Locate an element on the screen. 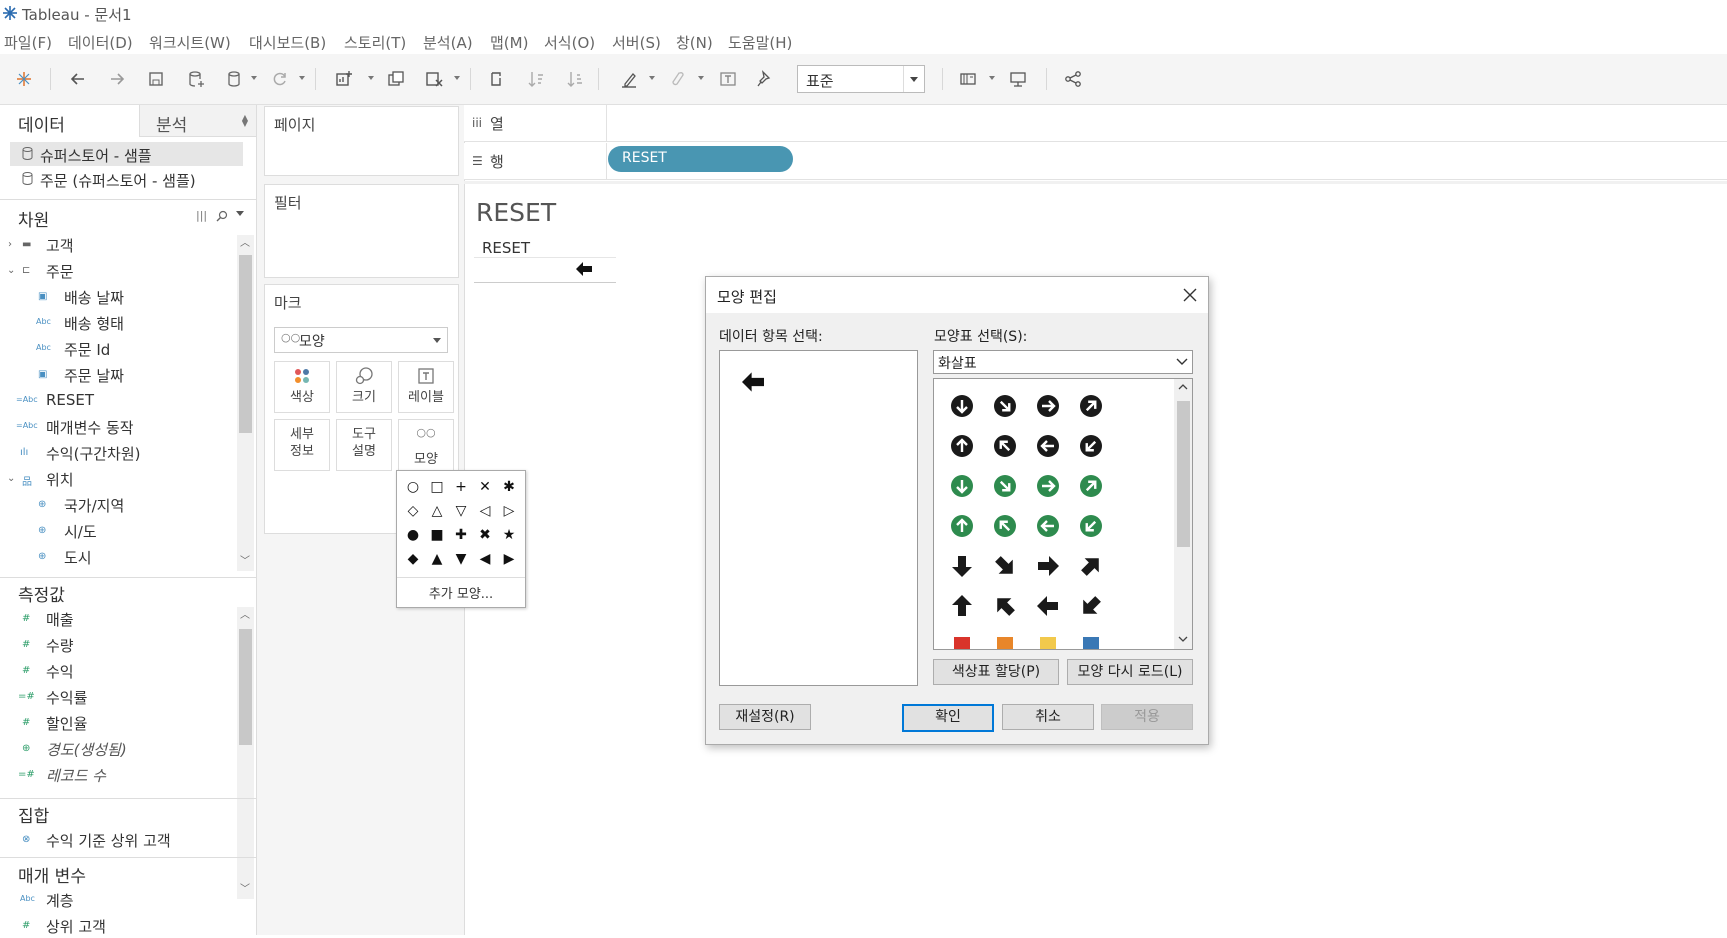 The height and width of the screenshot is (938, 1727). columns-shelf: iii 열 is located at coordinates (1095, 123).